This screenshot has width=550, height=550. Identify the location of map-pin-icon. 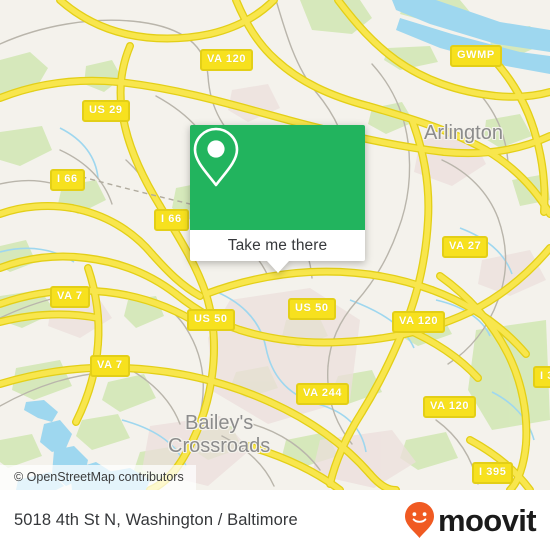
(216, 157).